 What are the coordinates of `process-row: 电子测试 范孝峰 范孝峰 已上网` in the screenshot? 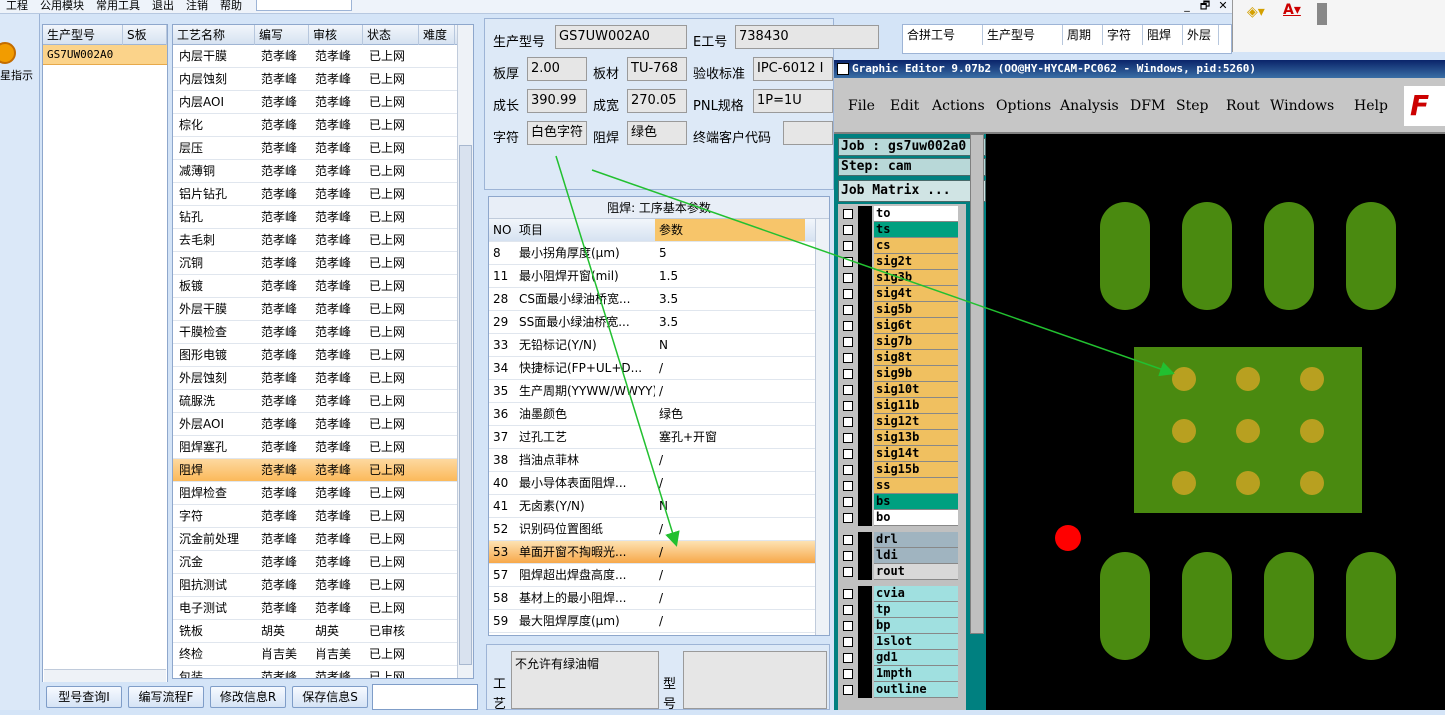 It's located at (323, 608).